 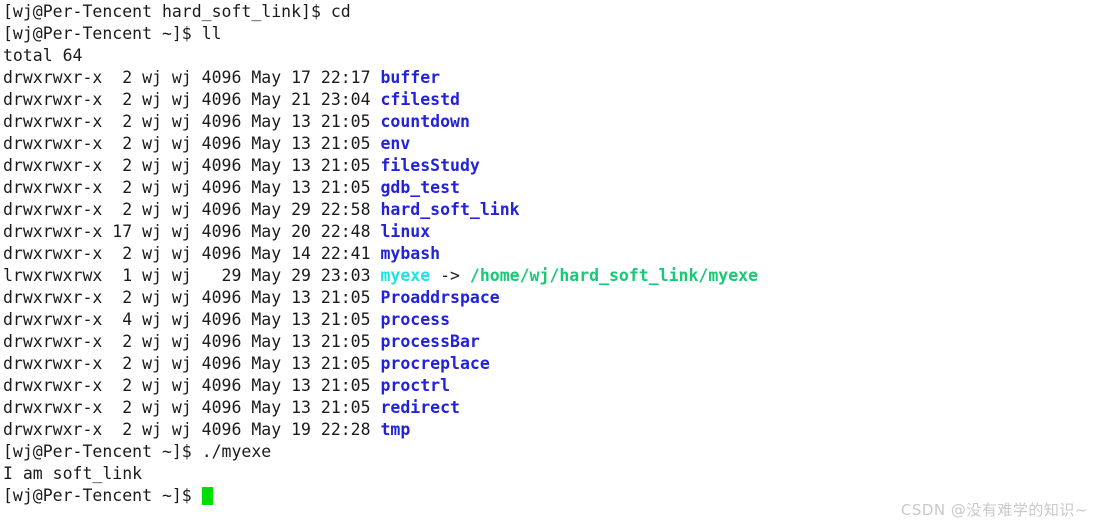 I want to click on listing-directory-name: linux, so click(x=406, y=231).